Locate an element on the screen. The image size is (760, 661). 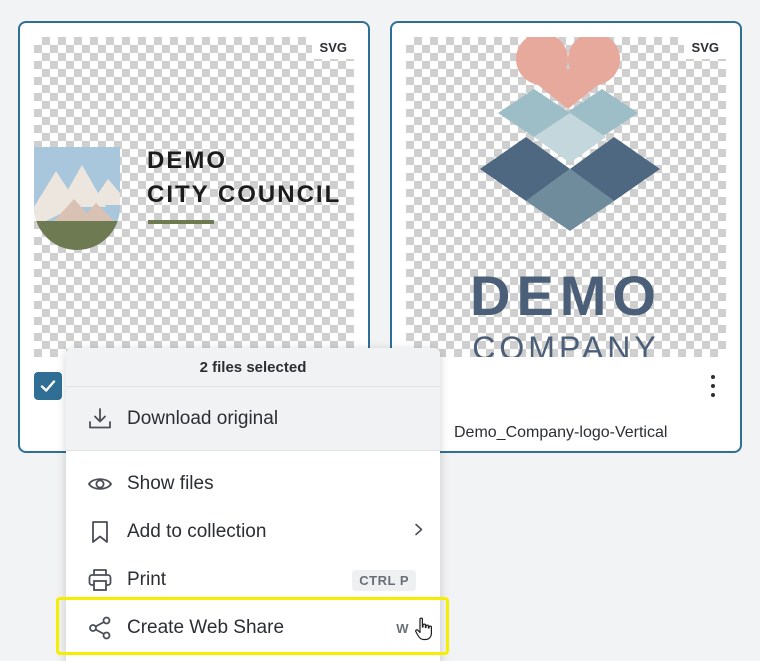
hand-pointer-icon is located at coordinates (423, 629).